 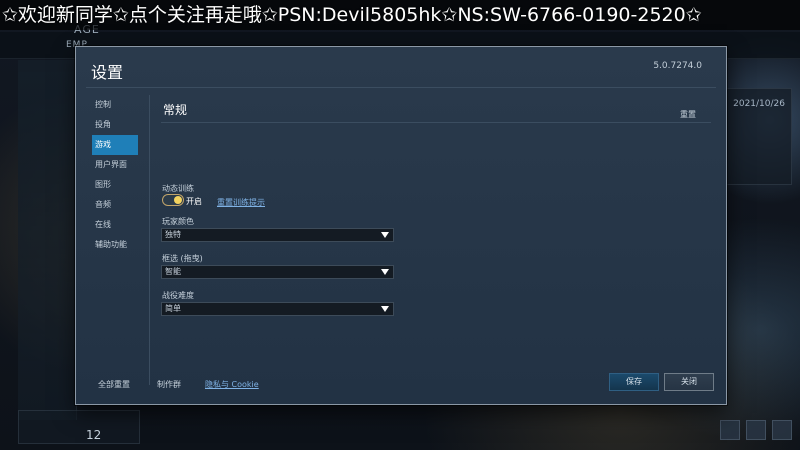 I want to click on dynamic-training-state: 开启, so click(x=194, y=201).